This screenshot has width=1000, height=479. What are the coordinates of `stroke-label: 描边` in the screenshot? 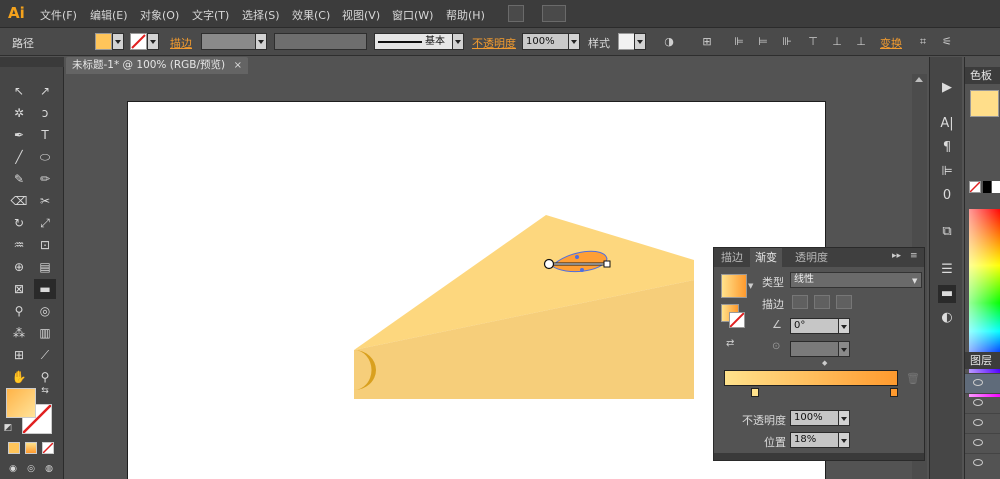 It's located at (773, 304).